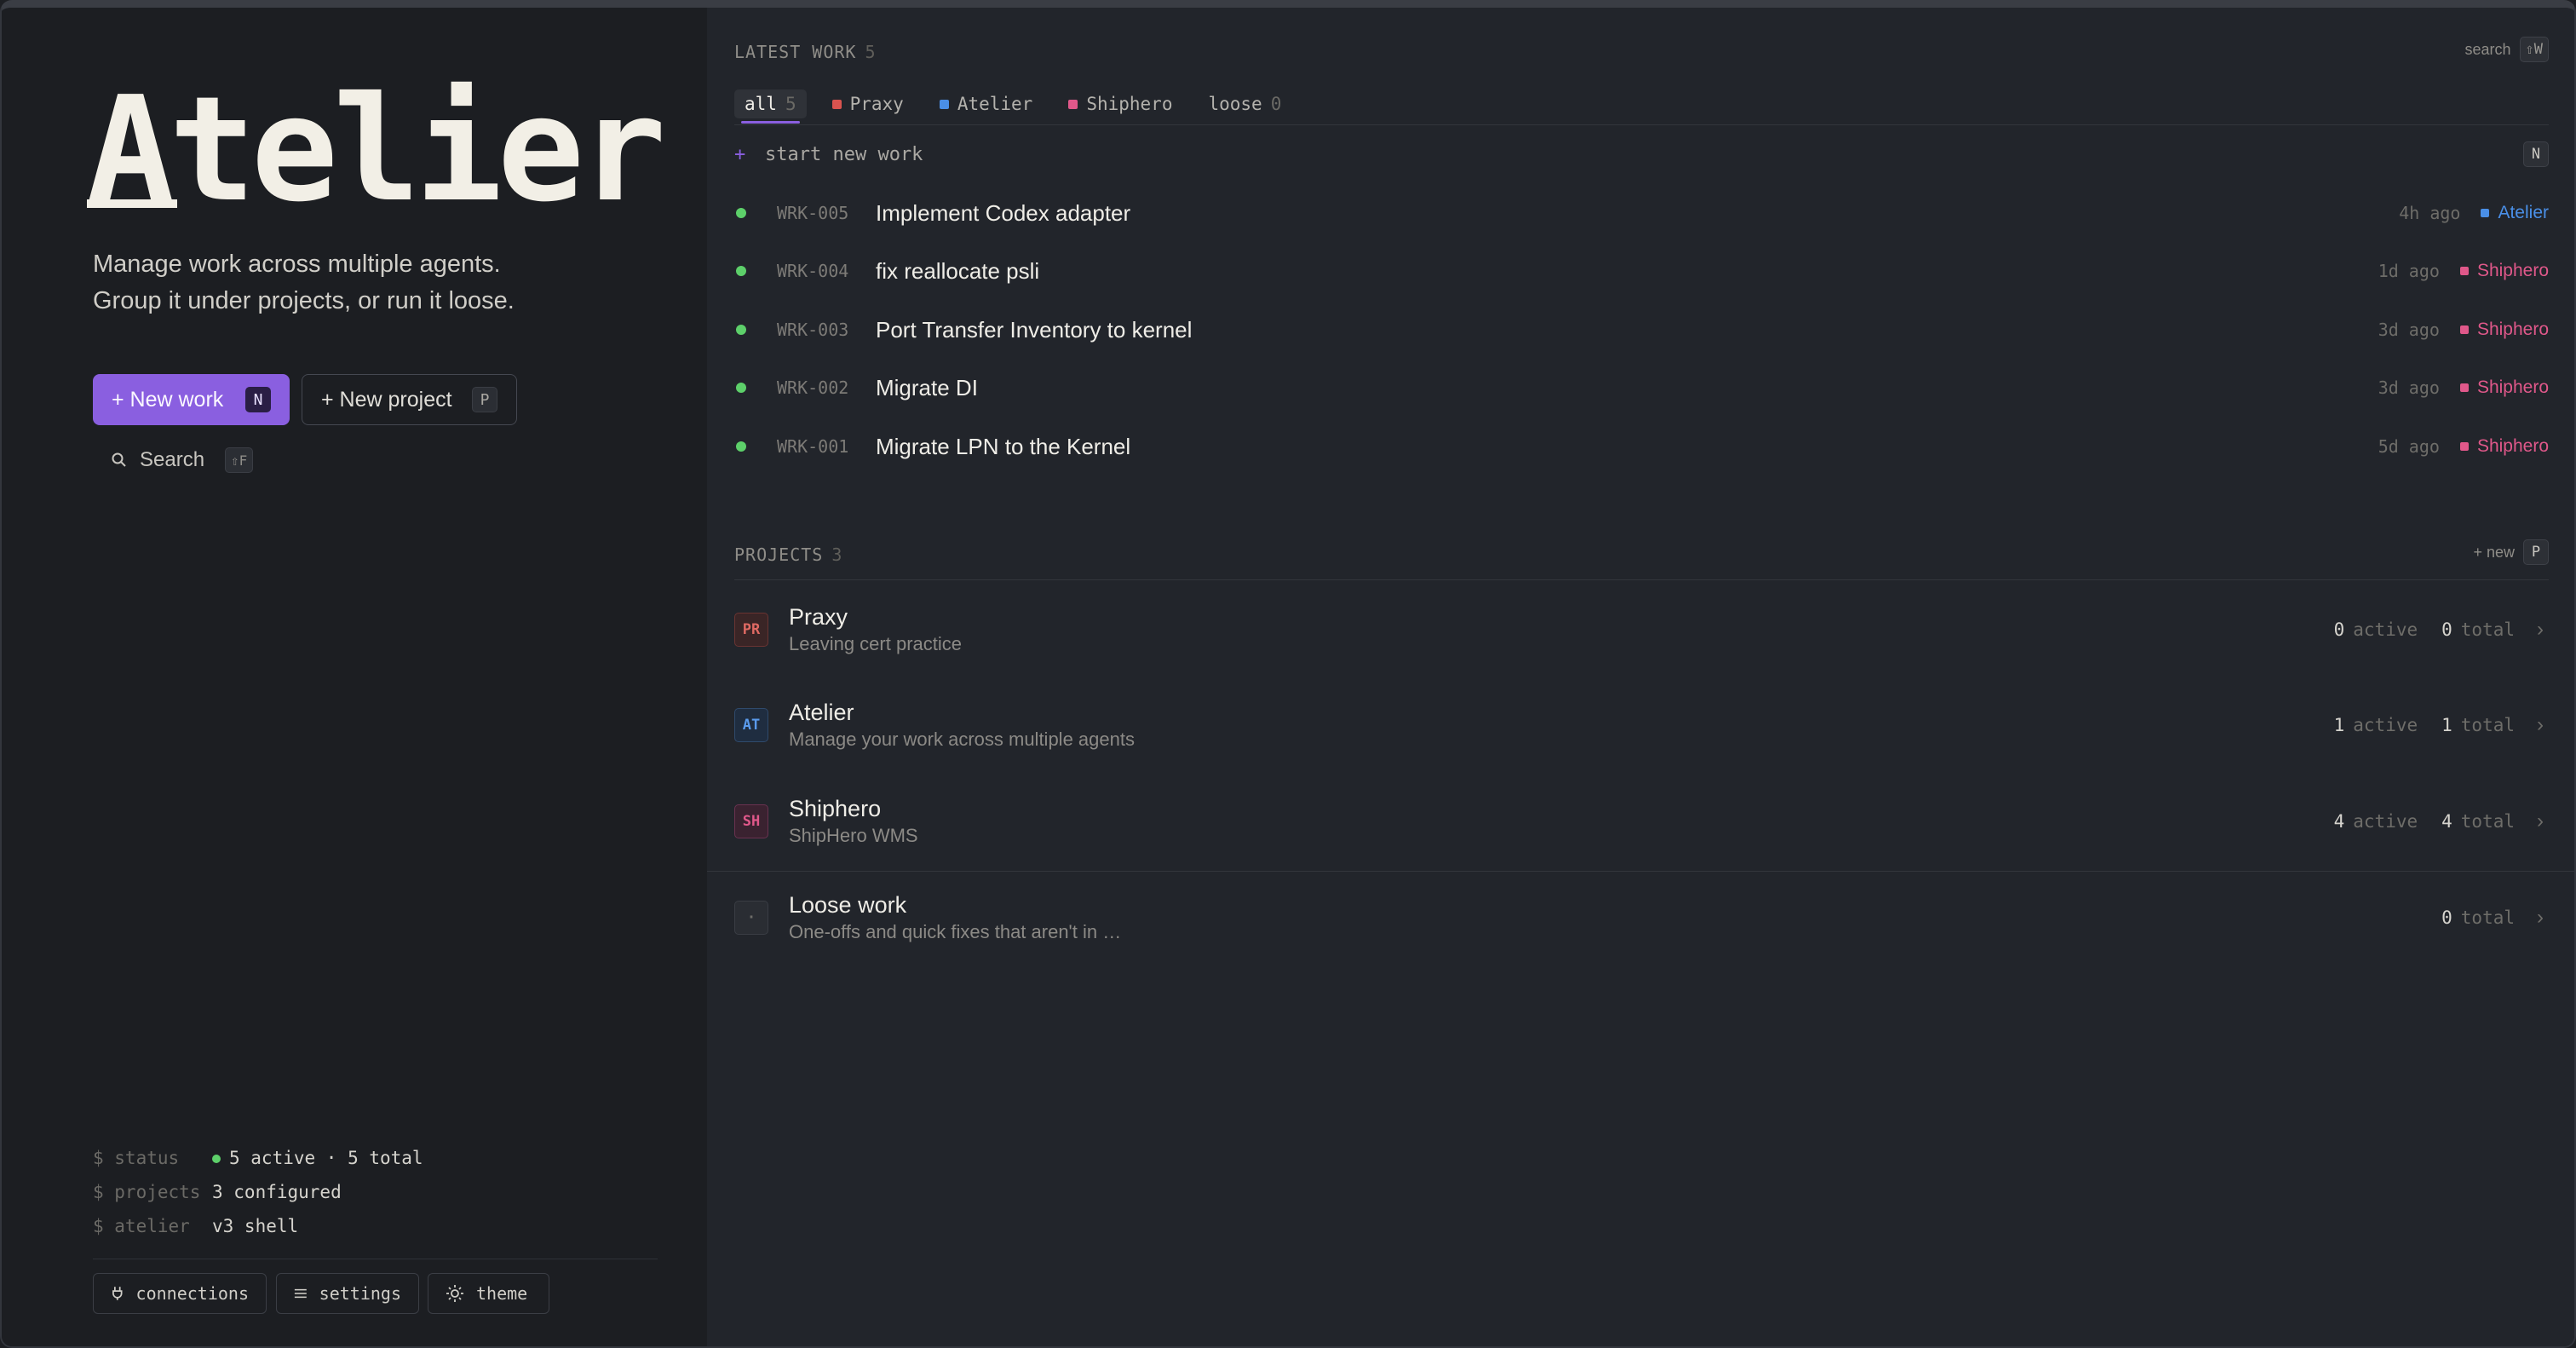 The image size is (2576, 1348). Describe the element at coordinates (258, 399) in the screenshot. I see `new-work-shortcut: N` at that location.